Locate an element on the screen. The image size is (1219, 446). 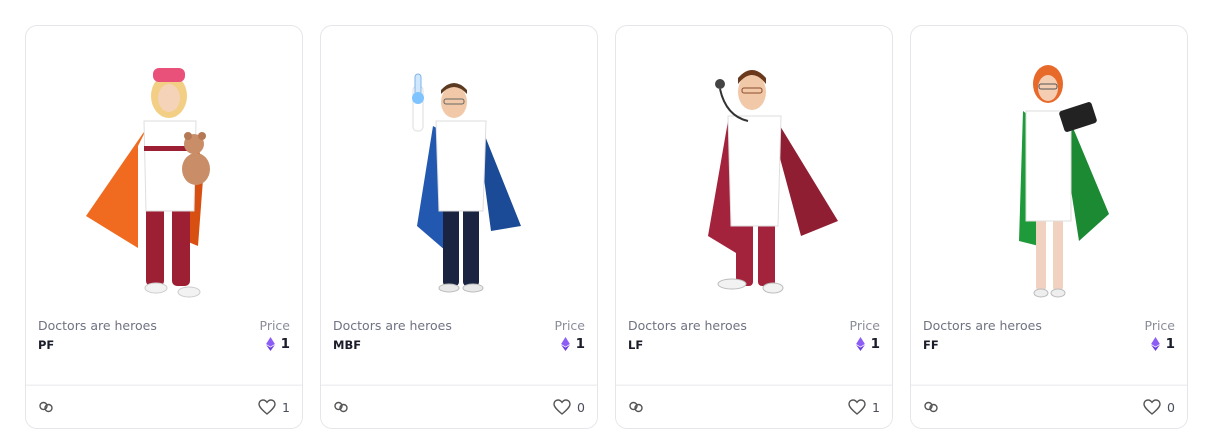
nft-name: MBF is located at coordinates (347, 345).